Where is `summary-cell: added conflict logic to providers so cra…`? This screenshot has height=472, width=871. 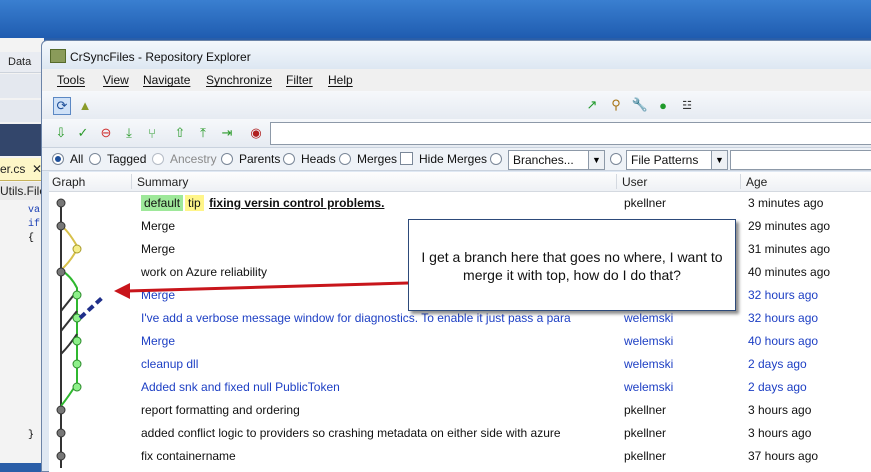 summary-cell: added conflict logic to providers so cra… is located at coordinates (351, 433).